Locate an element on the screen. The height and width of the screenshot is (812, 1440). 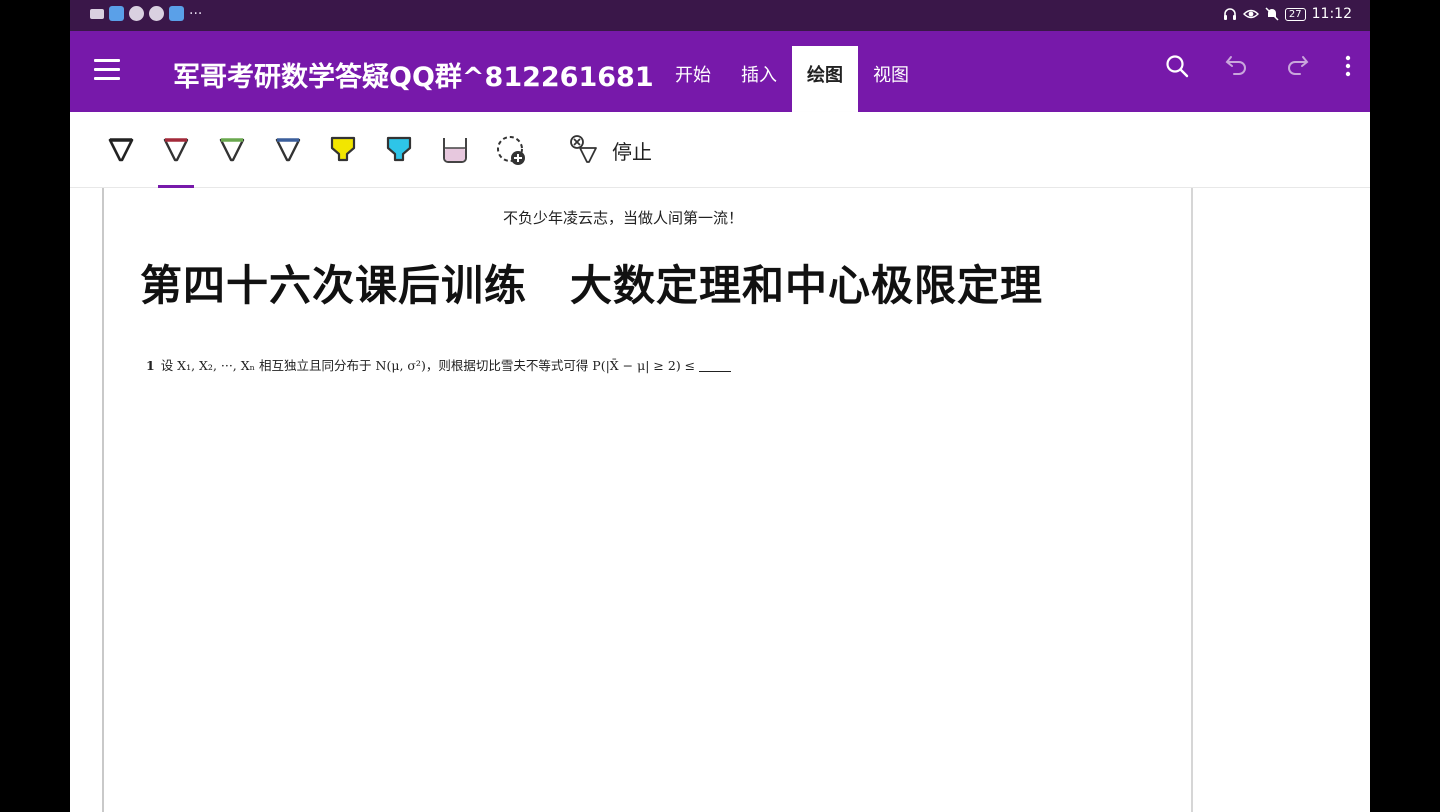
question-number: 1 is located at coordinates (150, 365).